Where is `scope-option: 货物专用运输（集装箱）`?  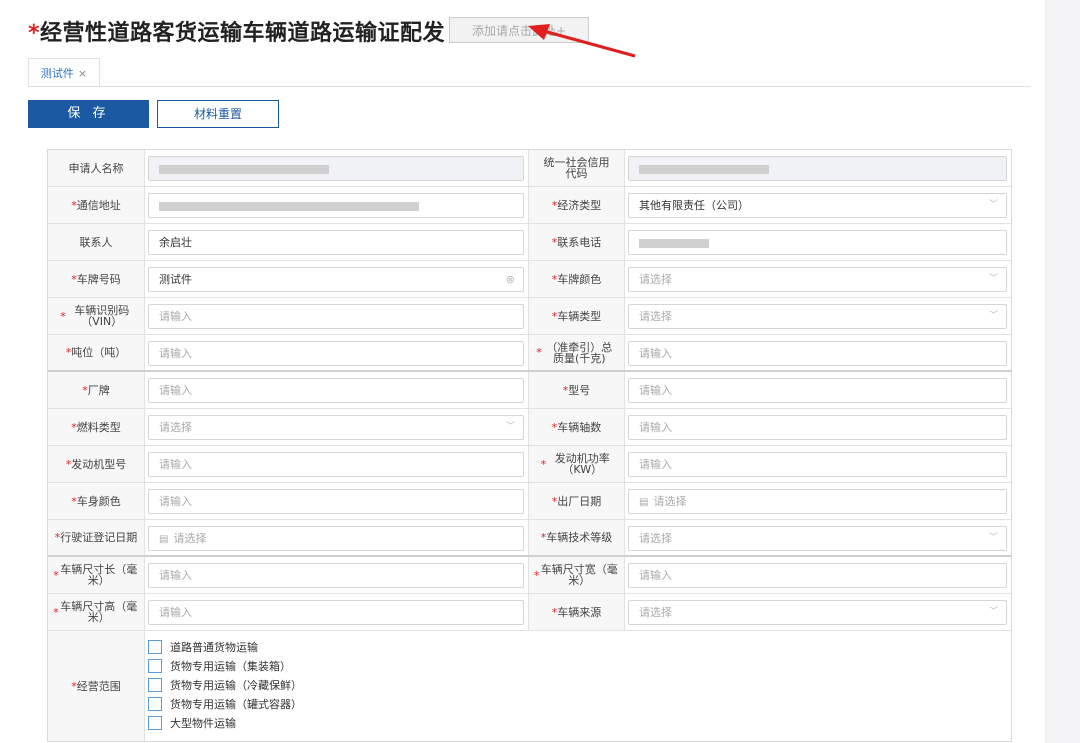 scope-option: 货物专用运输（集装箱） is located at coordinates (225, 665).